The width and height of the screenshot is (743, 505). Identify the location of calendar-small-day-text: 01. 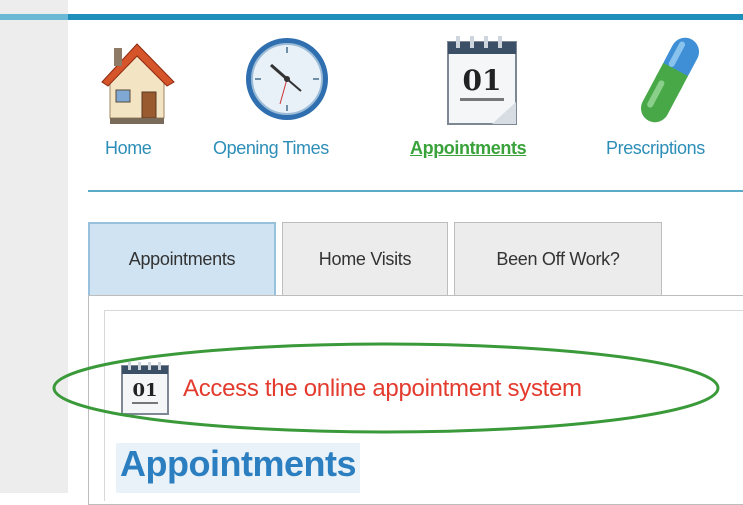
(144, 390).